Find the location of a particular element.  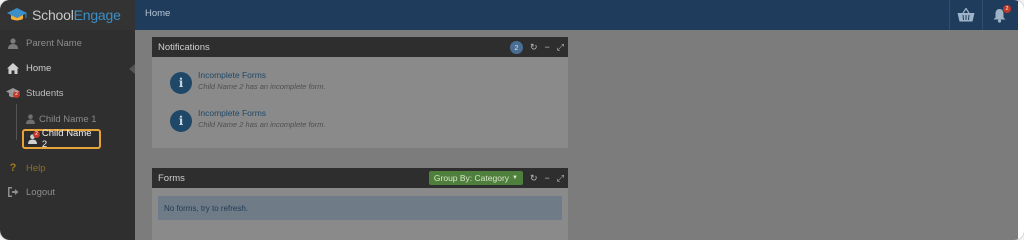

forms-tools: Group By: Category ▼ ↻ − ⤢ is located at coordinates (496, 178).